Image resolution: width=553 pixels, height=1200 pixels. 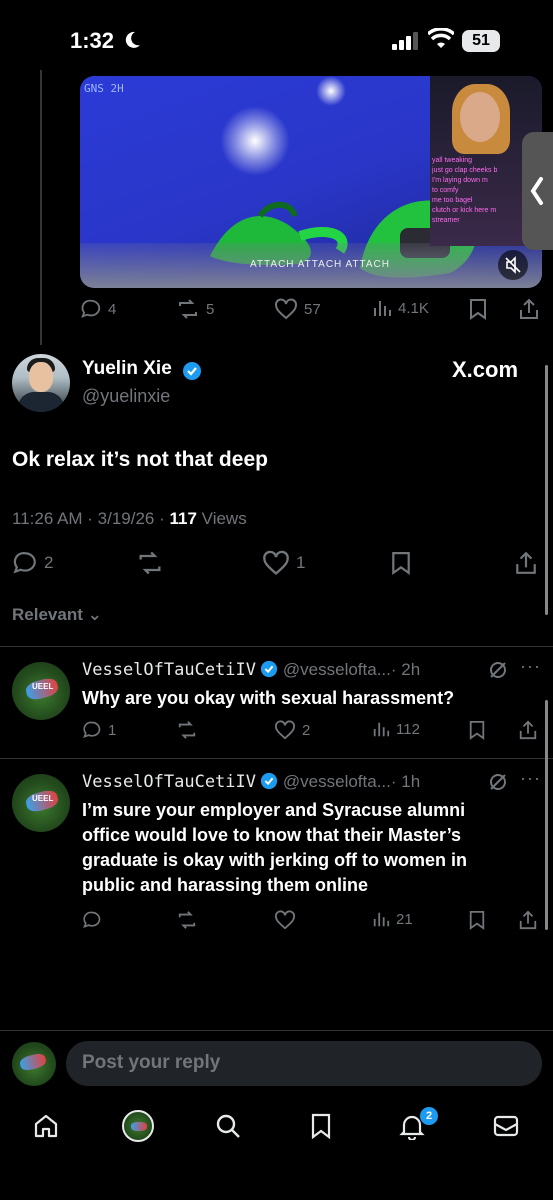 What do you see at coordinates (151, 1062) in the screenshot?
I see `reply-placeholder: Post your reply` at bounding box center [151, 1062].